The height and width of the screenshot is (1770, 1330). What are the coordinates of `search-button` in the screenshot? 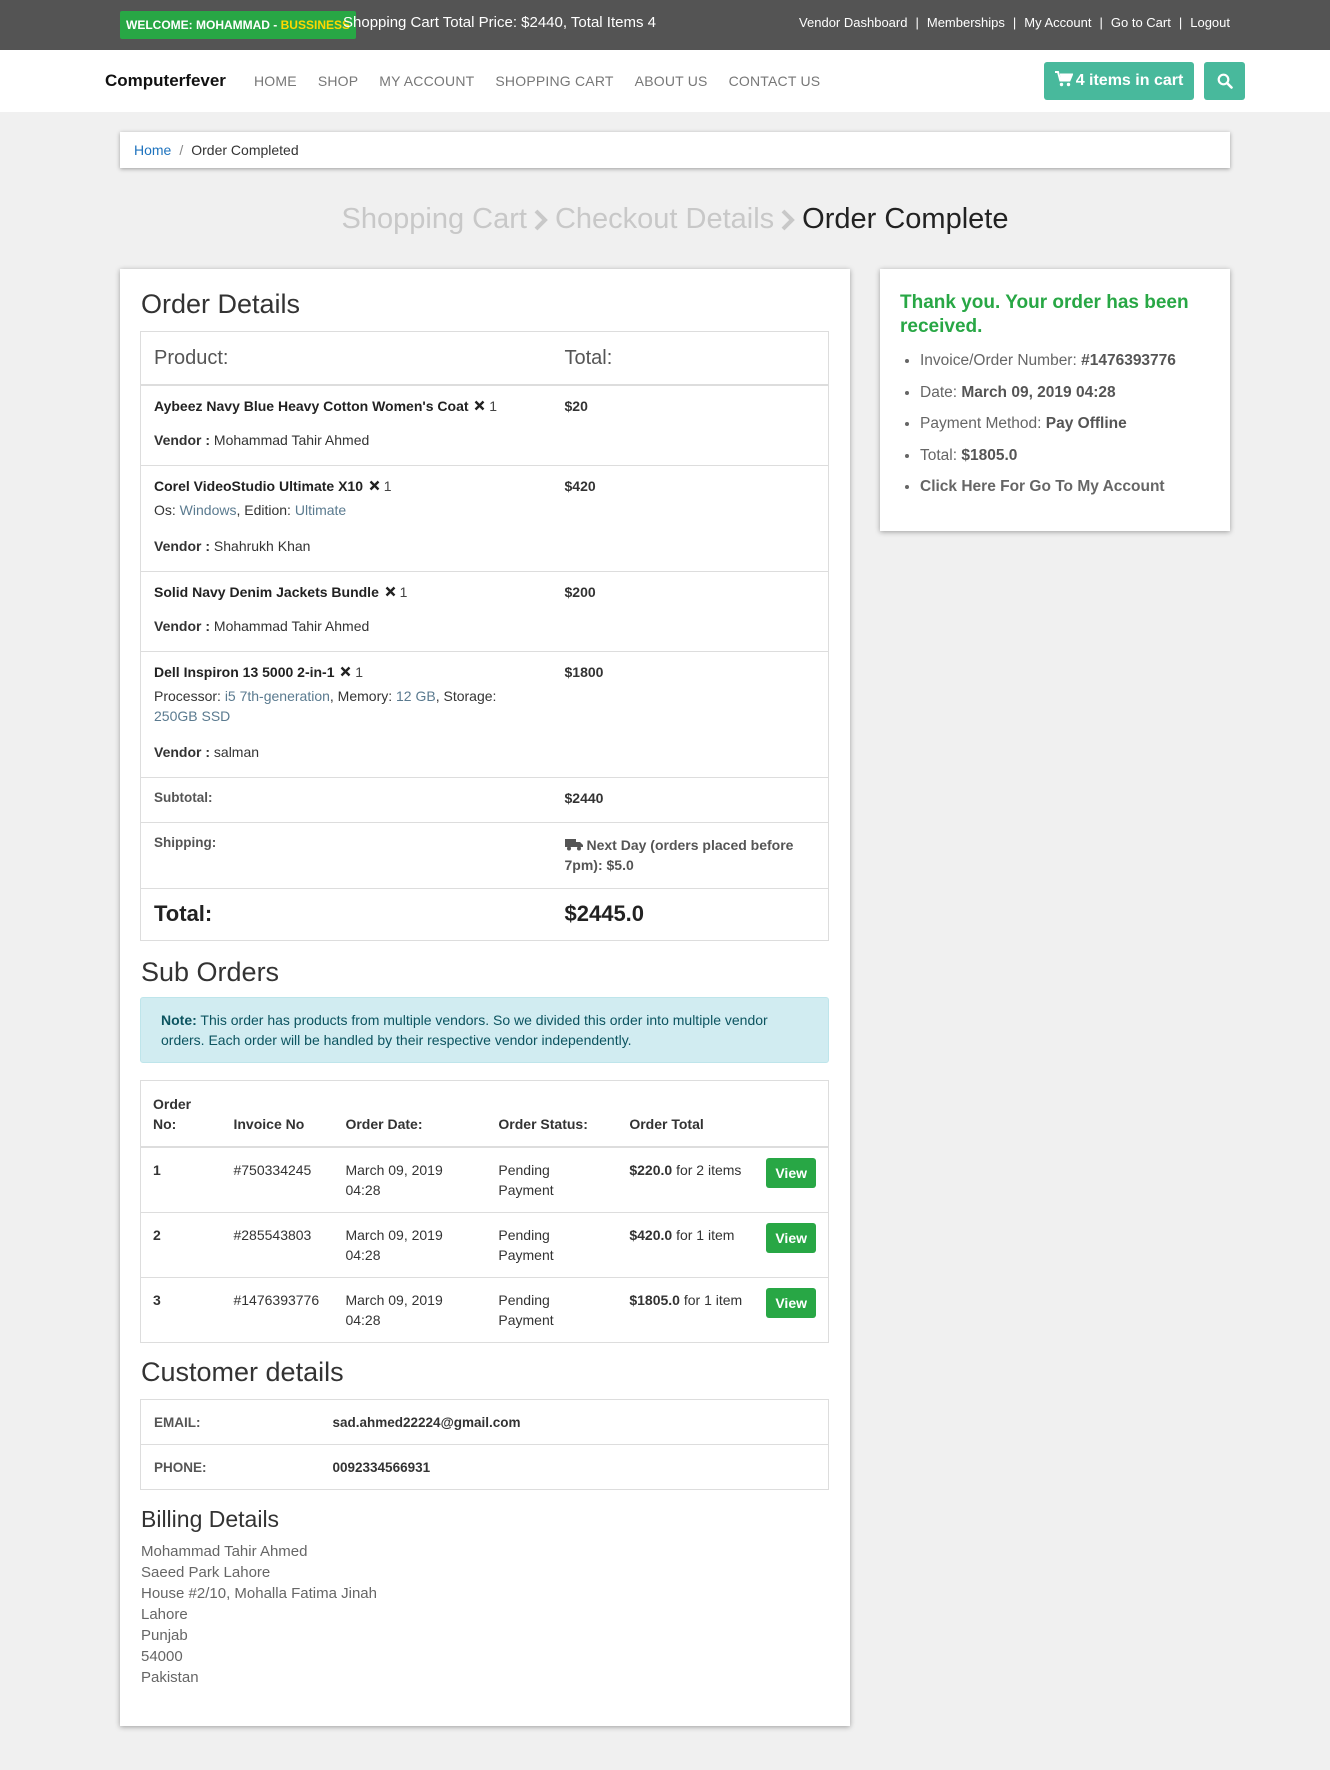 It's located at (1224, 81).